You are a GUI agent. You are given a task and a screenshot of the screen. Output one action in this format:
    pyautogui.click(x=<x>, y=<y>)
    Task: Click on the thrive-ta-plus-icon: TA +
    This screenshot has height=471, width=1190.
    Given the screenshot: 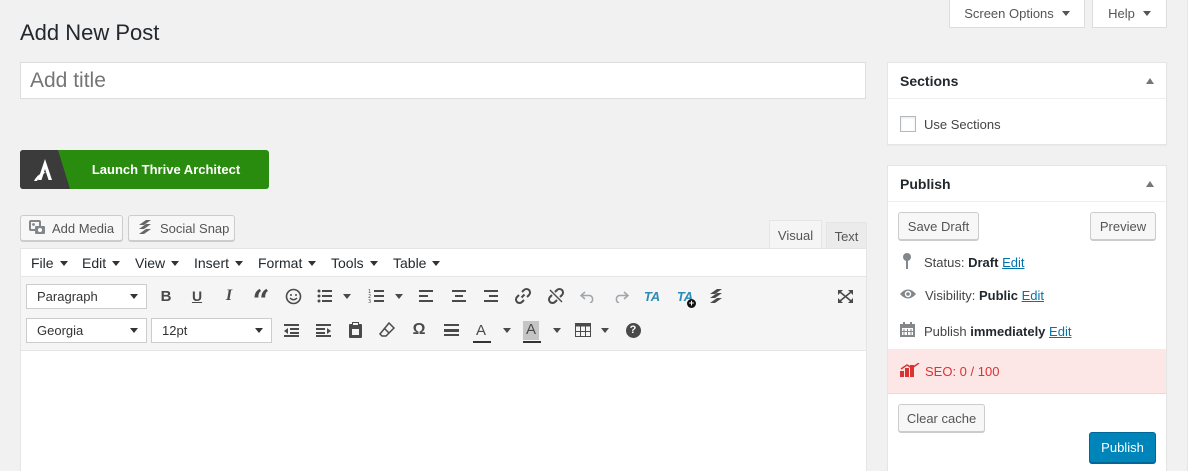 What is the action you would take?
    pyautogui.click(x=685, y=296)
    